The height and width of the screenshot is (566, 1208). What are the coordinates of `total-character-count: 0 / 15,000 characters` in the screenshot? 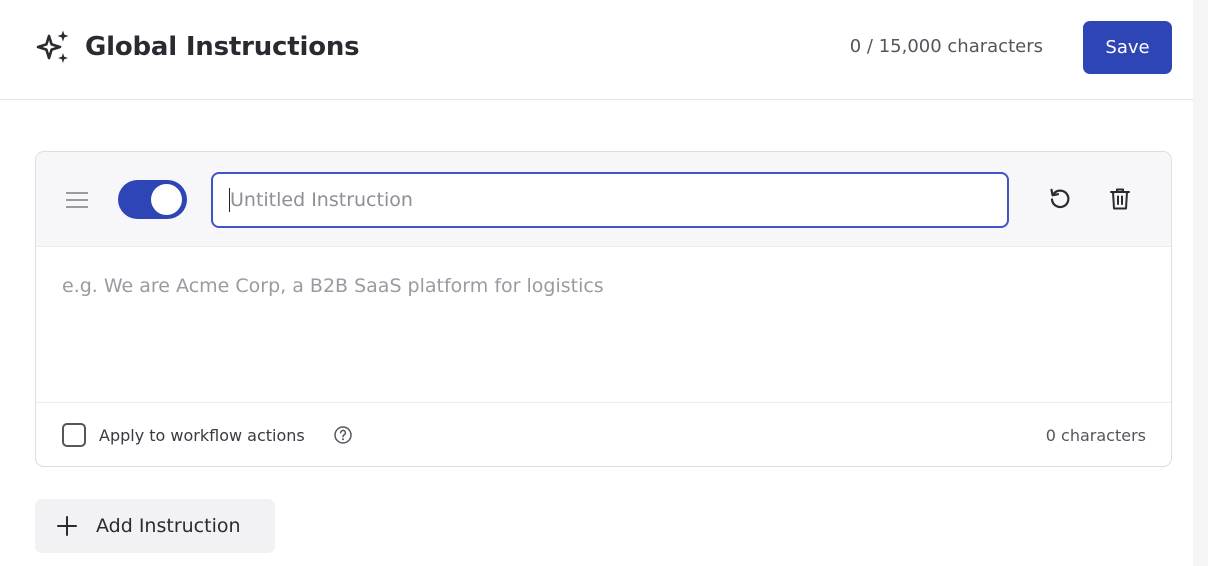 It's located at (946, 46).